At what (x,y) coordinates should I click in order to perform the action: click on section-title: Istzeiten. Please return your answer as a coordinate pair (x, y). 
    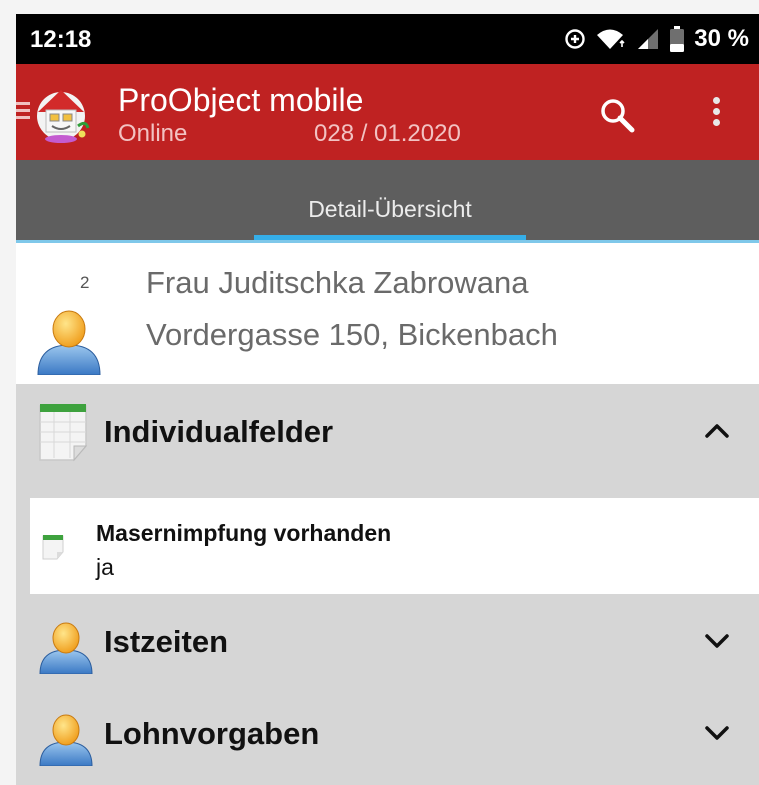
    Looking at the image, I should click on (166, 641).